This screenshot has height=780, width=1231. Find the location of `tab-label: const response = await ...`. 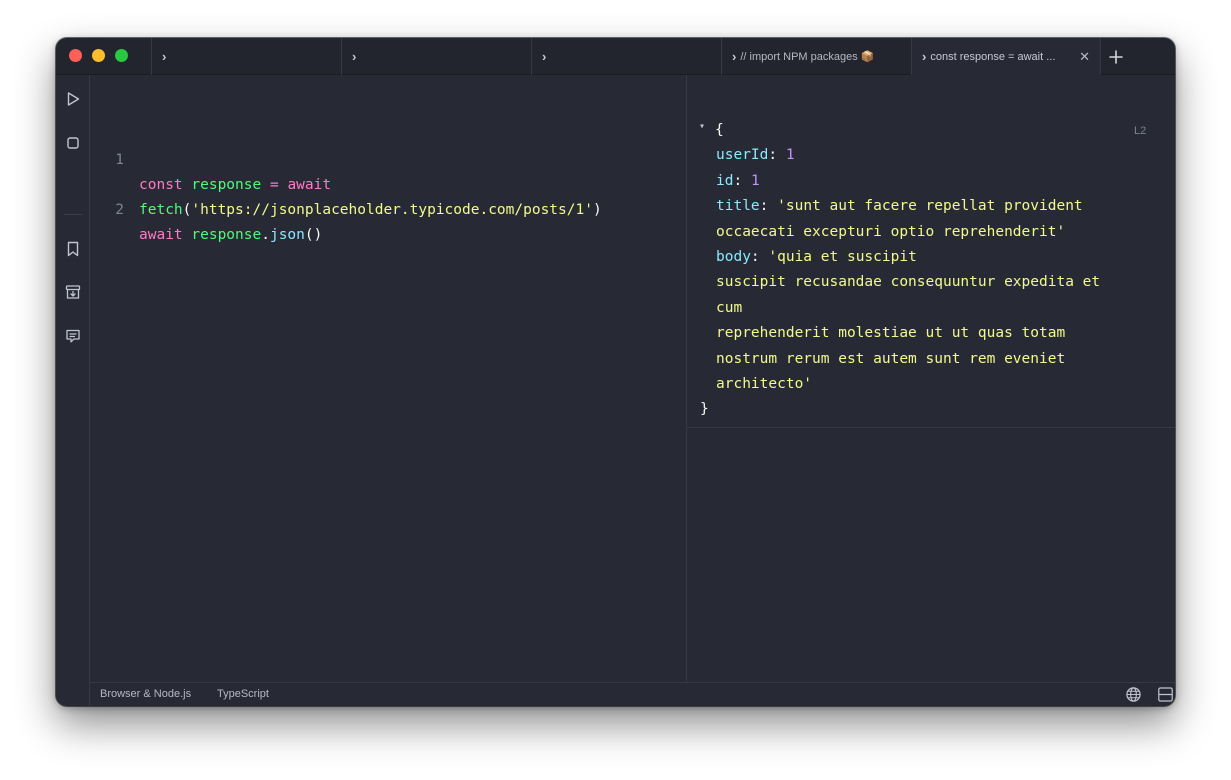

tab-label: const response = await ... is located at coordinates (993, 56).